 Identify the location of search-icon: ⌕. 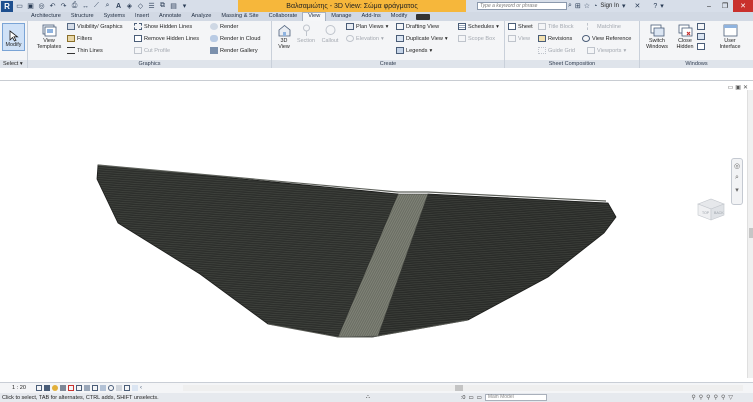
(570, 6).